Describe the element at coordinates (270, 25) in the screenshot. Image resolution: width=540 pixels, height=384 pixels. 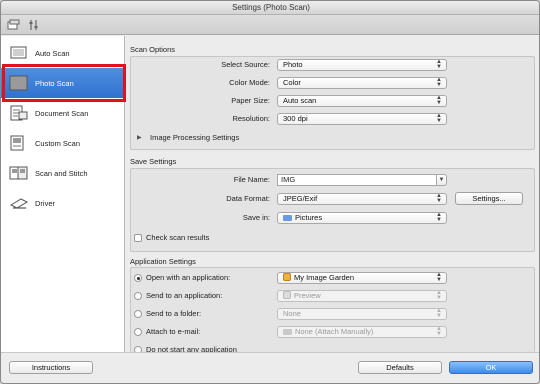
I see `toolbar` at that location.